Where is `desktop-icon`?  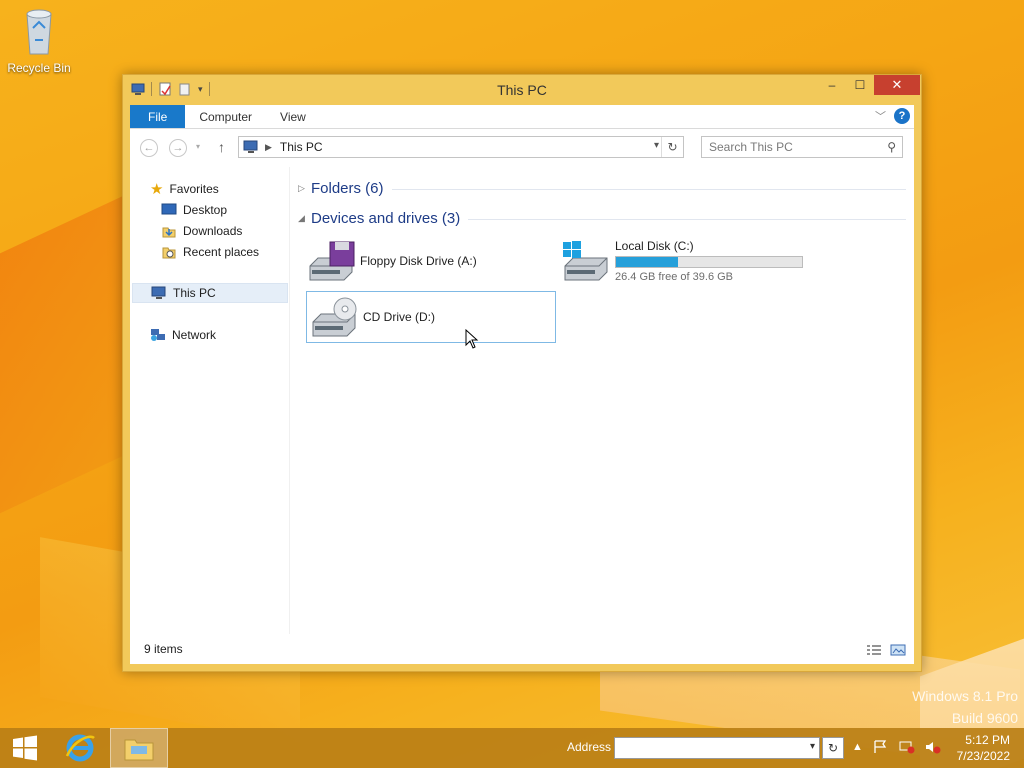
desktop-icon is located at coordinates (169, 209).